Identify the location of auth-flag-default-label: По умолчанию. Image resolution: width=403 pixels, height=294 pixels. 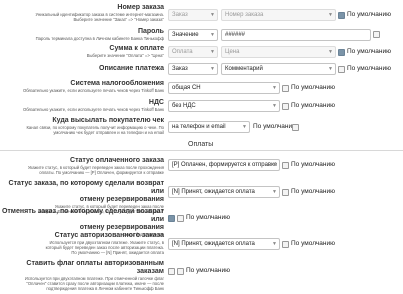
(208, 270).